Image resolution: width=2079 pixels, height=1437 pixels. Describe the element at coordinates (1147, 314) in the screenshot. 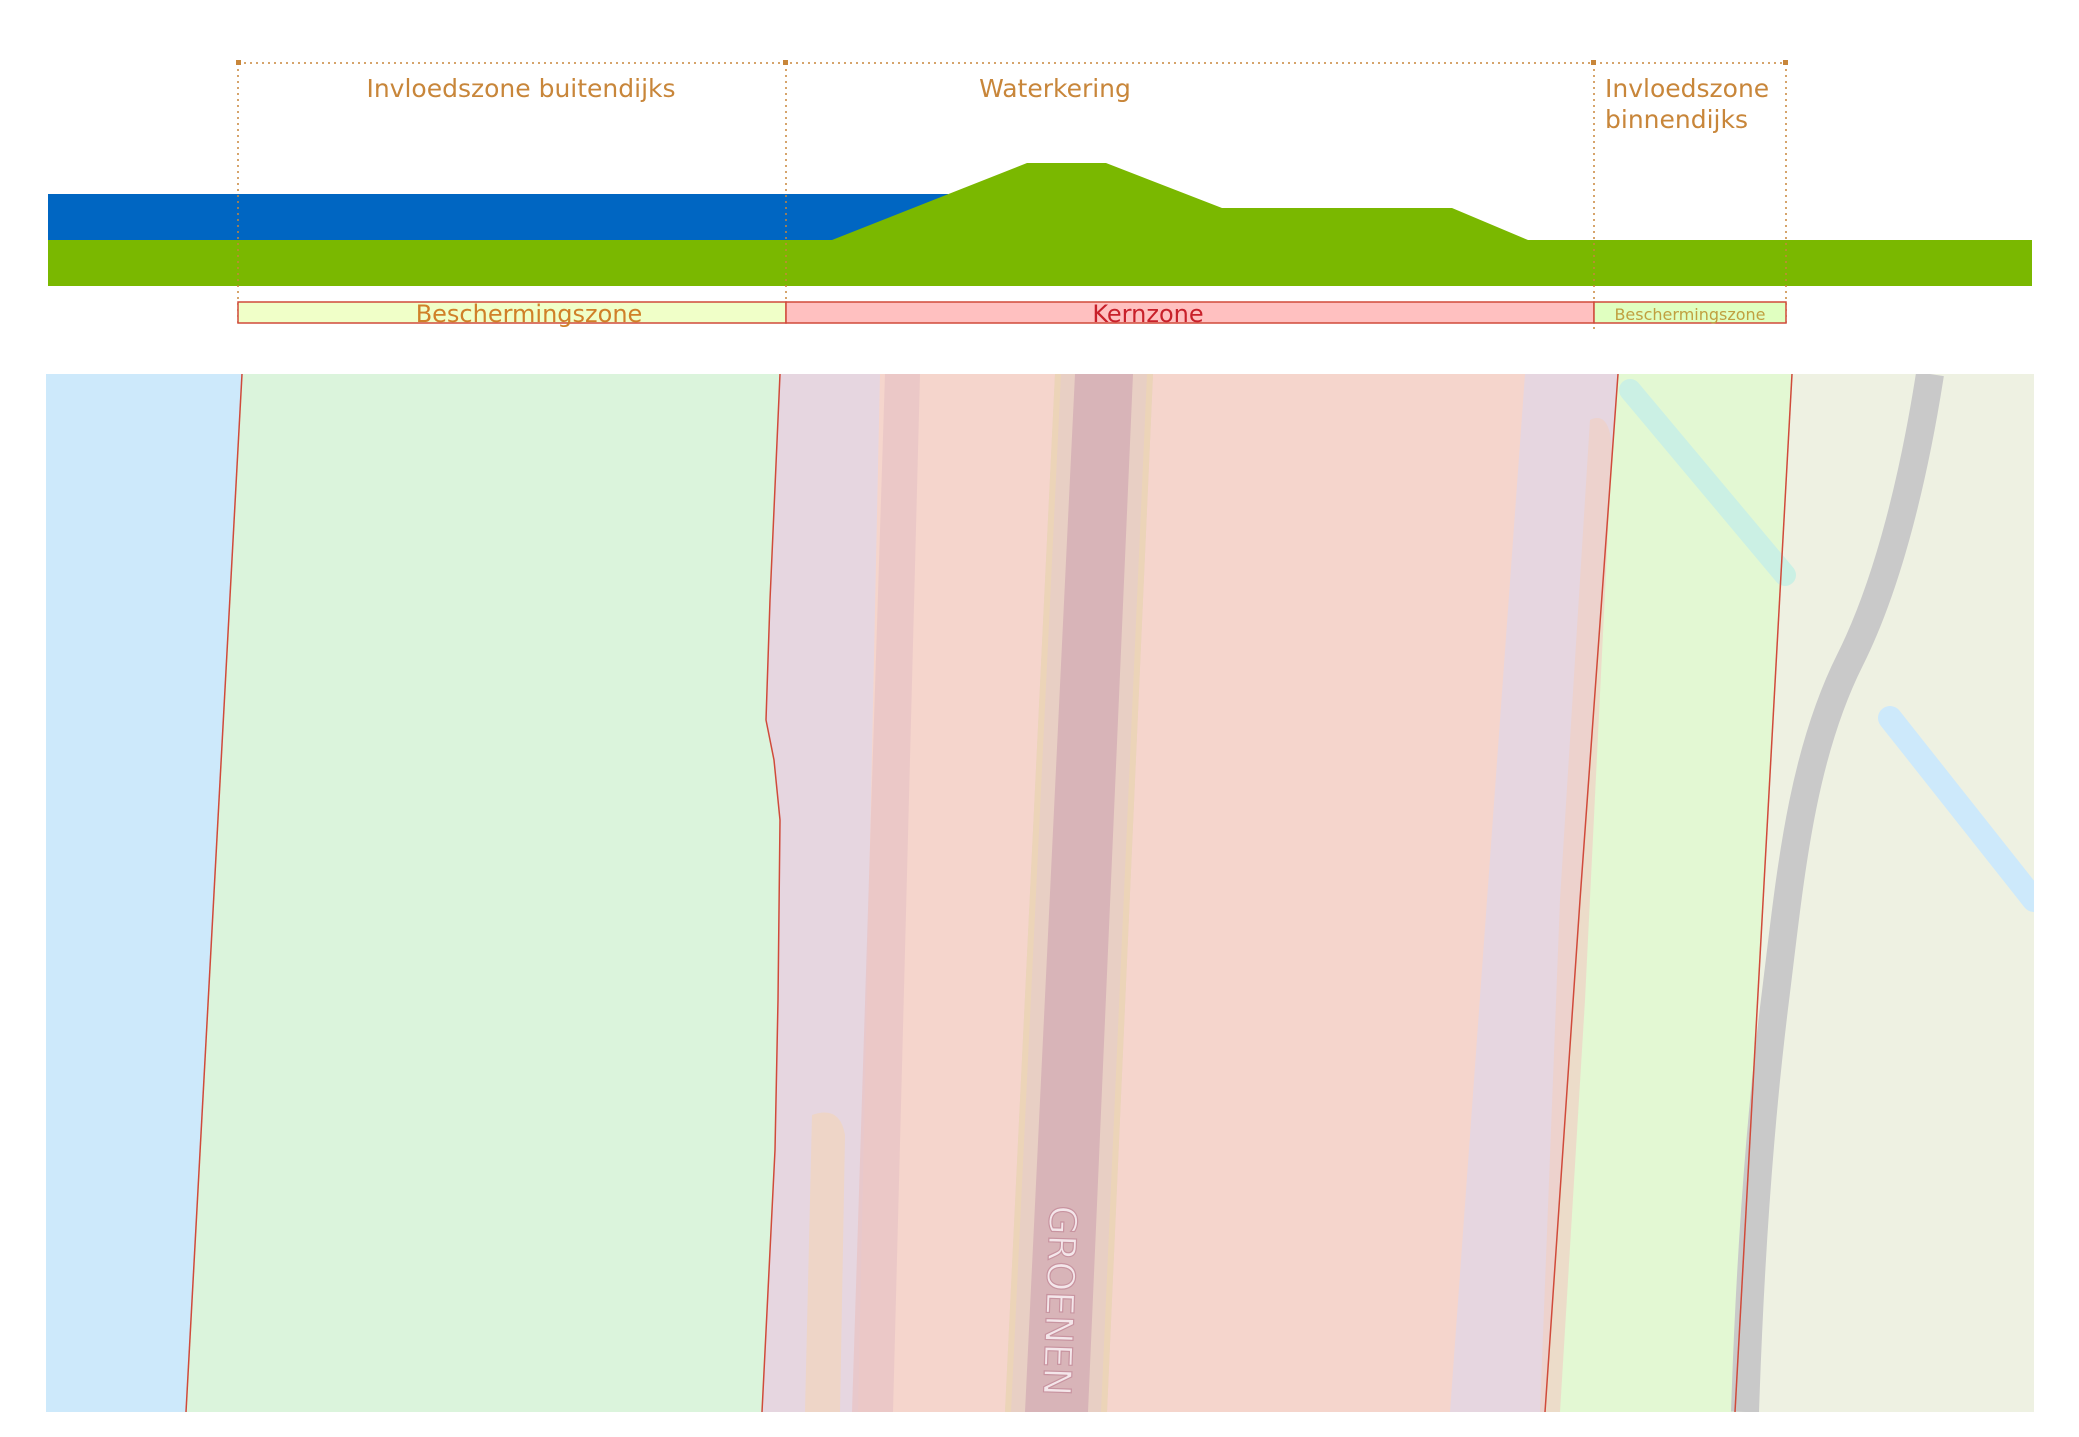

I see `core-zone-label: Kernzone` at that location.